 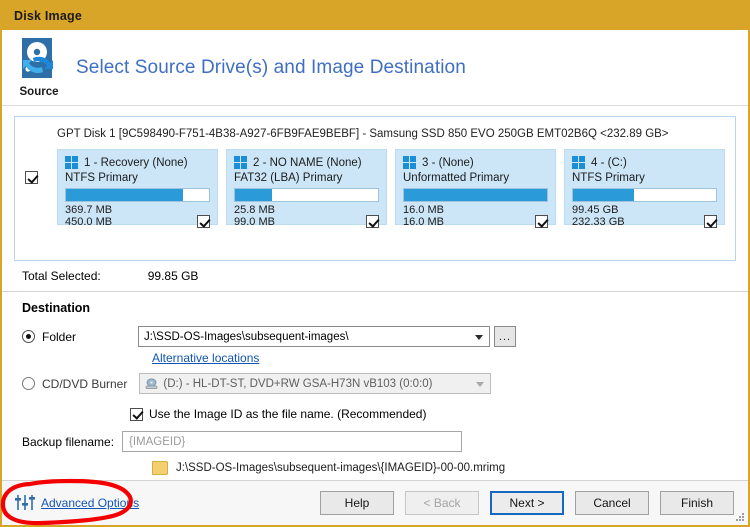 What do you see at coordinates (61, 276) in the screenshot?
I see `total-selected-label: Total Selected:` at bounding box center [61, 276].